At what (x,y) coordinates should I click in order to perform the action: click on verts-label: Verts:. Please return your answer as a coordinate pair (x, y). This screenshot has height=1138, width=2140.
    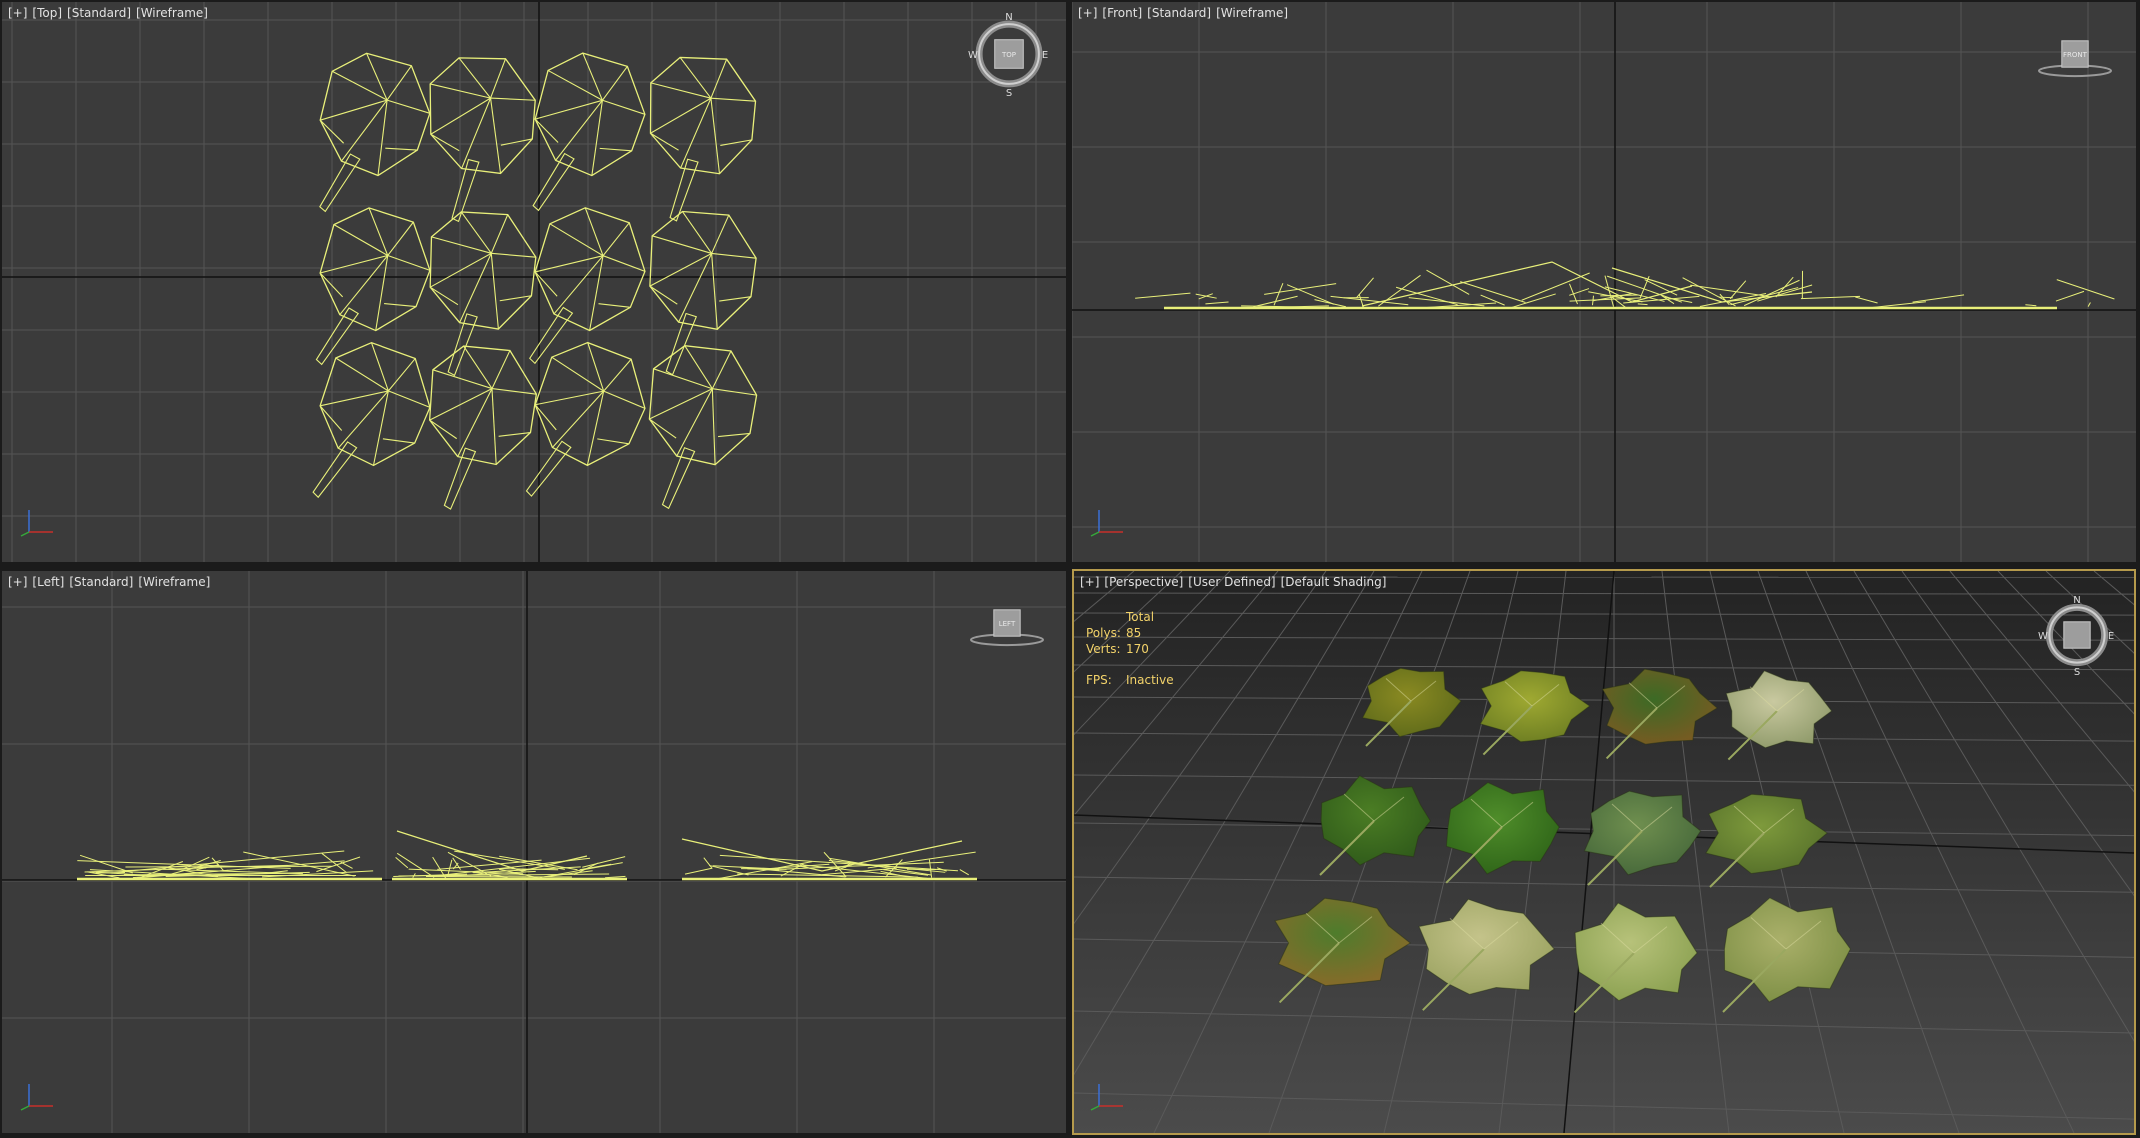
    Looking at the image, I should click on (1103, 649).